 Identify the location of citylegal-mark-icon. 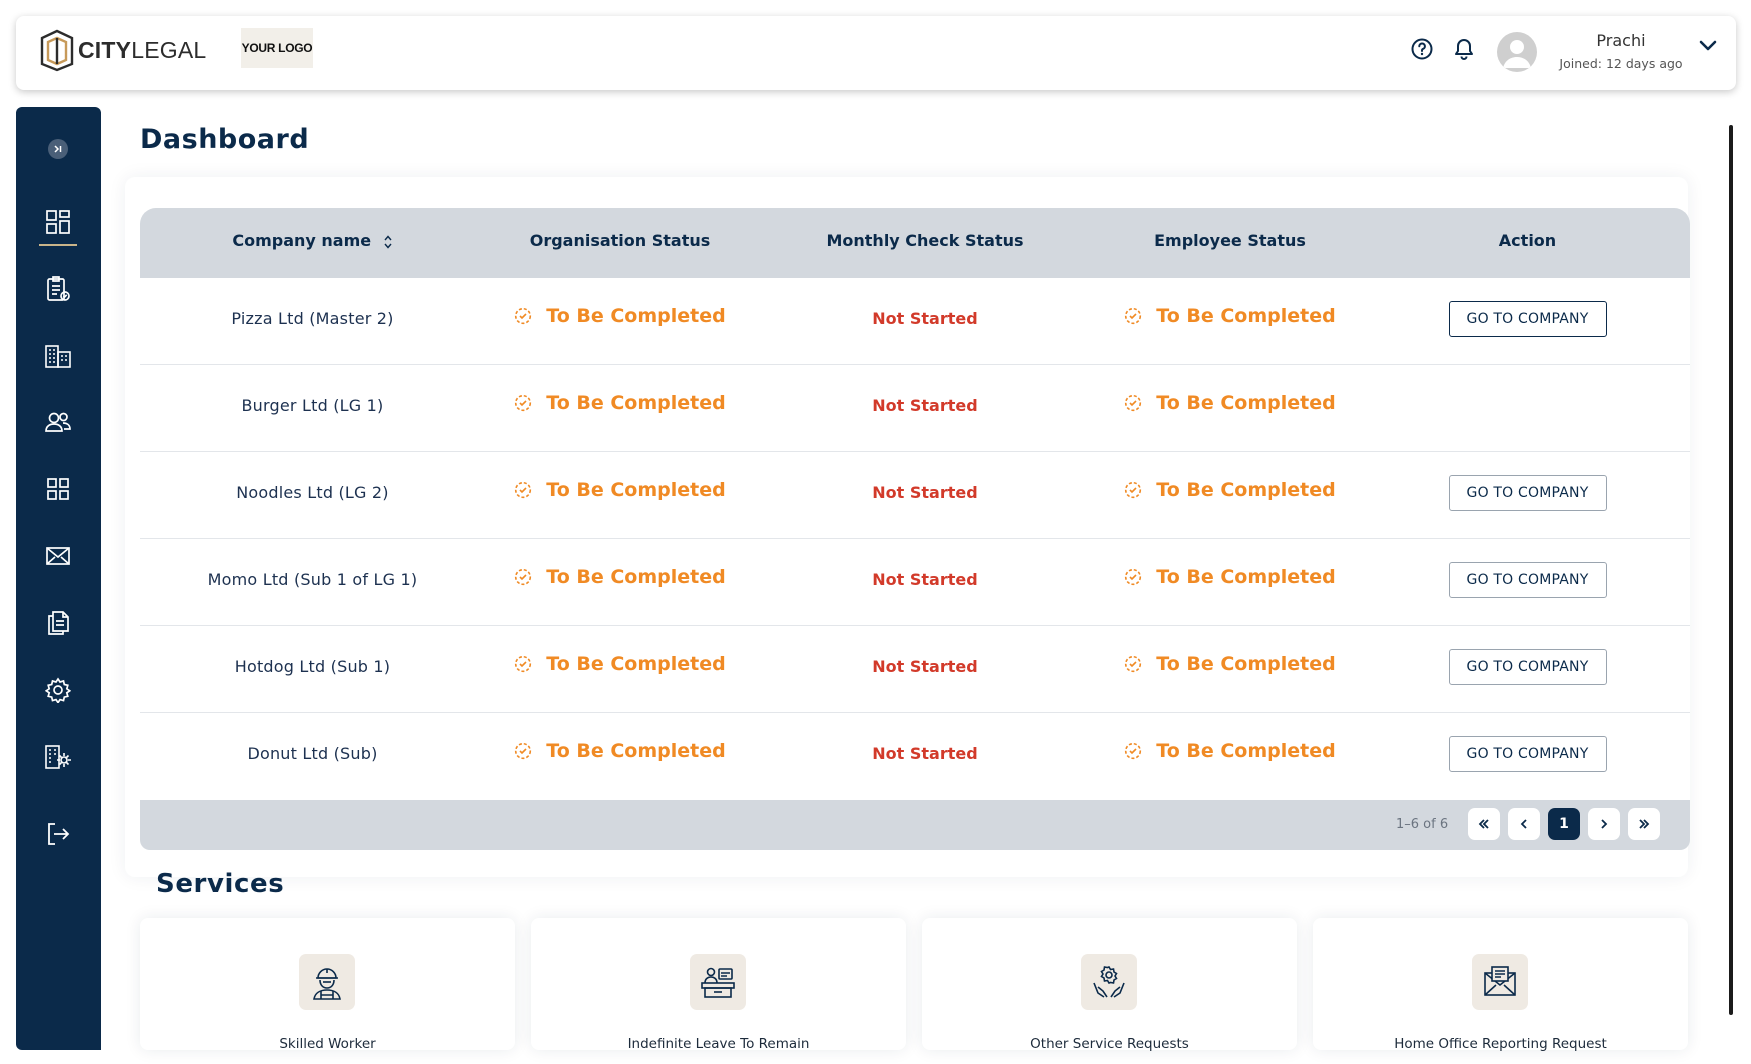
(57, 50).